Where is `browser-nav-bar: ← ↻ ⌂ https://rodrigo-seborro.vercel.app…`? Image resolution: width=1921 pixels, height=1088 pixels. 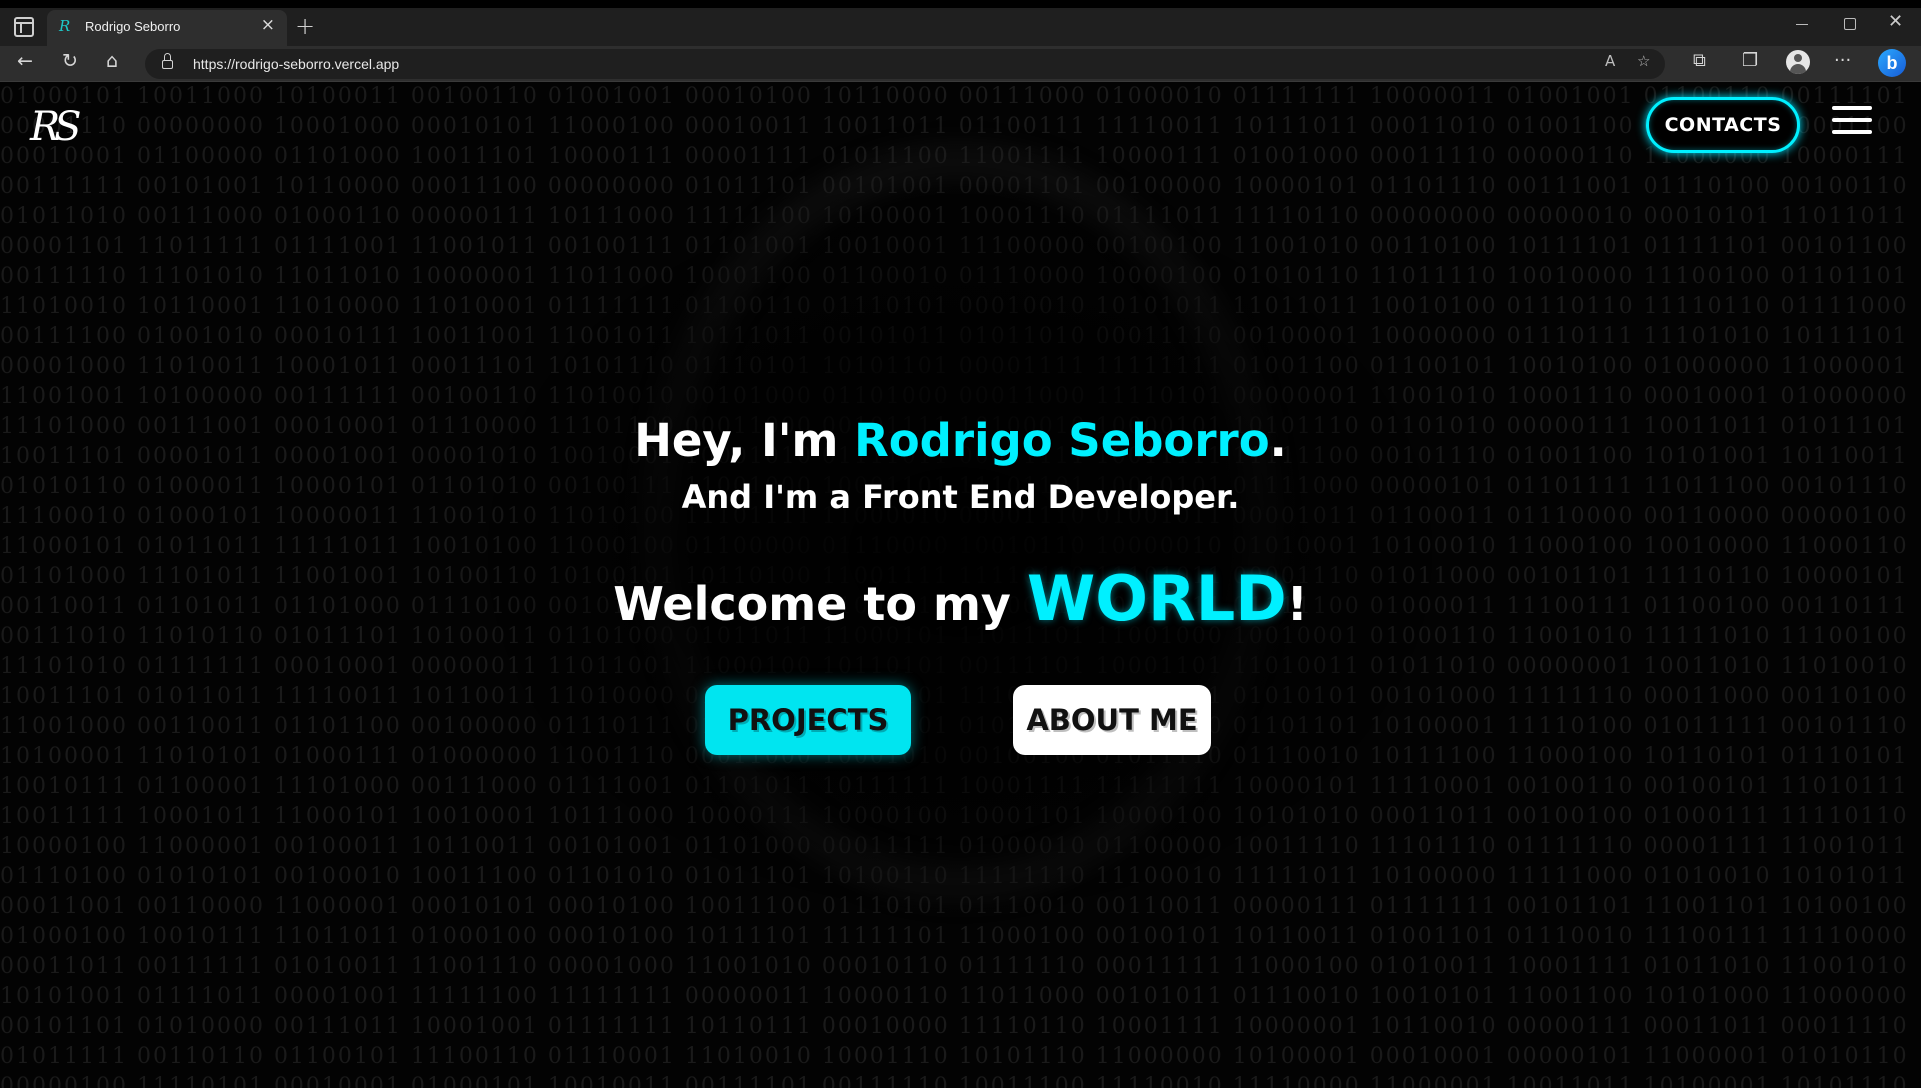
browser-nav-bar: ← ↻ ⌂ https://rodrigo-seborro.vercel.app… is located at coordinates (960, 64).